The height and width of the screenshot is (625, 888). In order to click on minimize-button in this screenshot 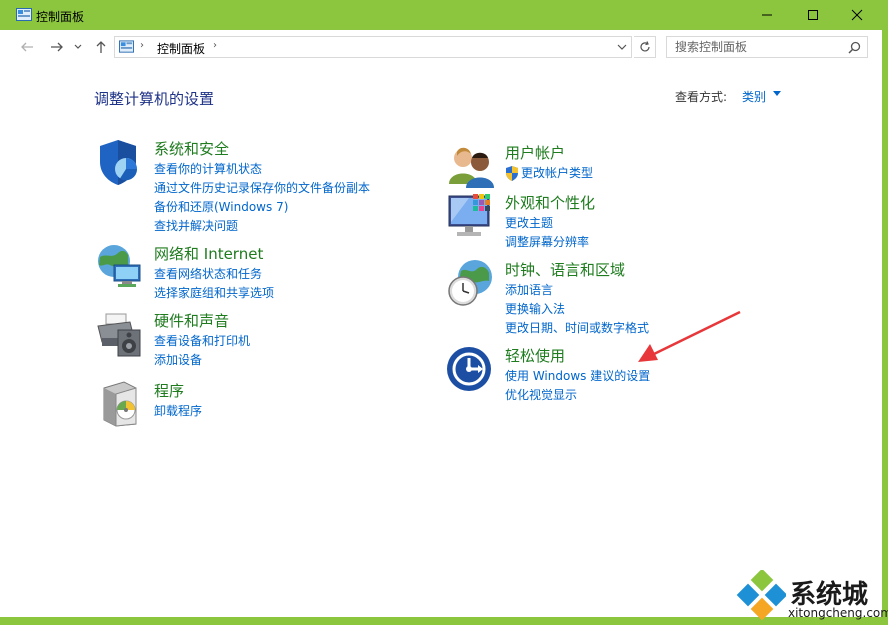, I will do `click(767, 15)`.